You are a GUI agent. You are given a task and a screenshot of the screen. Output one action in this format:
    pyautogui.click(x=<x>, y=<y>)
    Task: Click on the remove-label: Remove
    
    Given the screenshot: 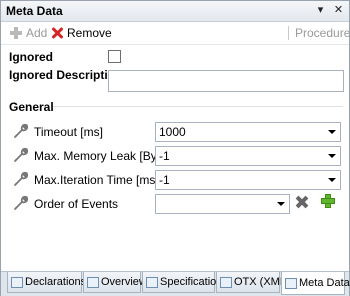 What is the action you would take?
    pyautogui.click(x=89, y=33)
    